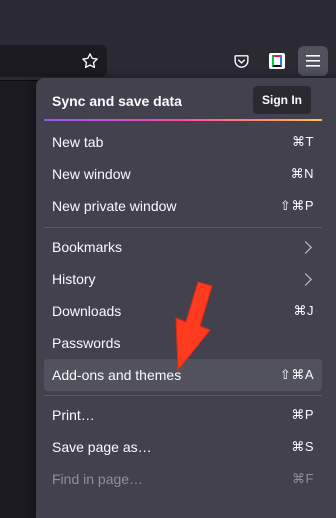 This screenshot has height=518, width=336. I want to click on menu-item-shortcut: ⇧⌘P, so click(296, 205).